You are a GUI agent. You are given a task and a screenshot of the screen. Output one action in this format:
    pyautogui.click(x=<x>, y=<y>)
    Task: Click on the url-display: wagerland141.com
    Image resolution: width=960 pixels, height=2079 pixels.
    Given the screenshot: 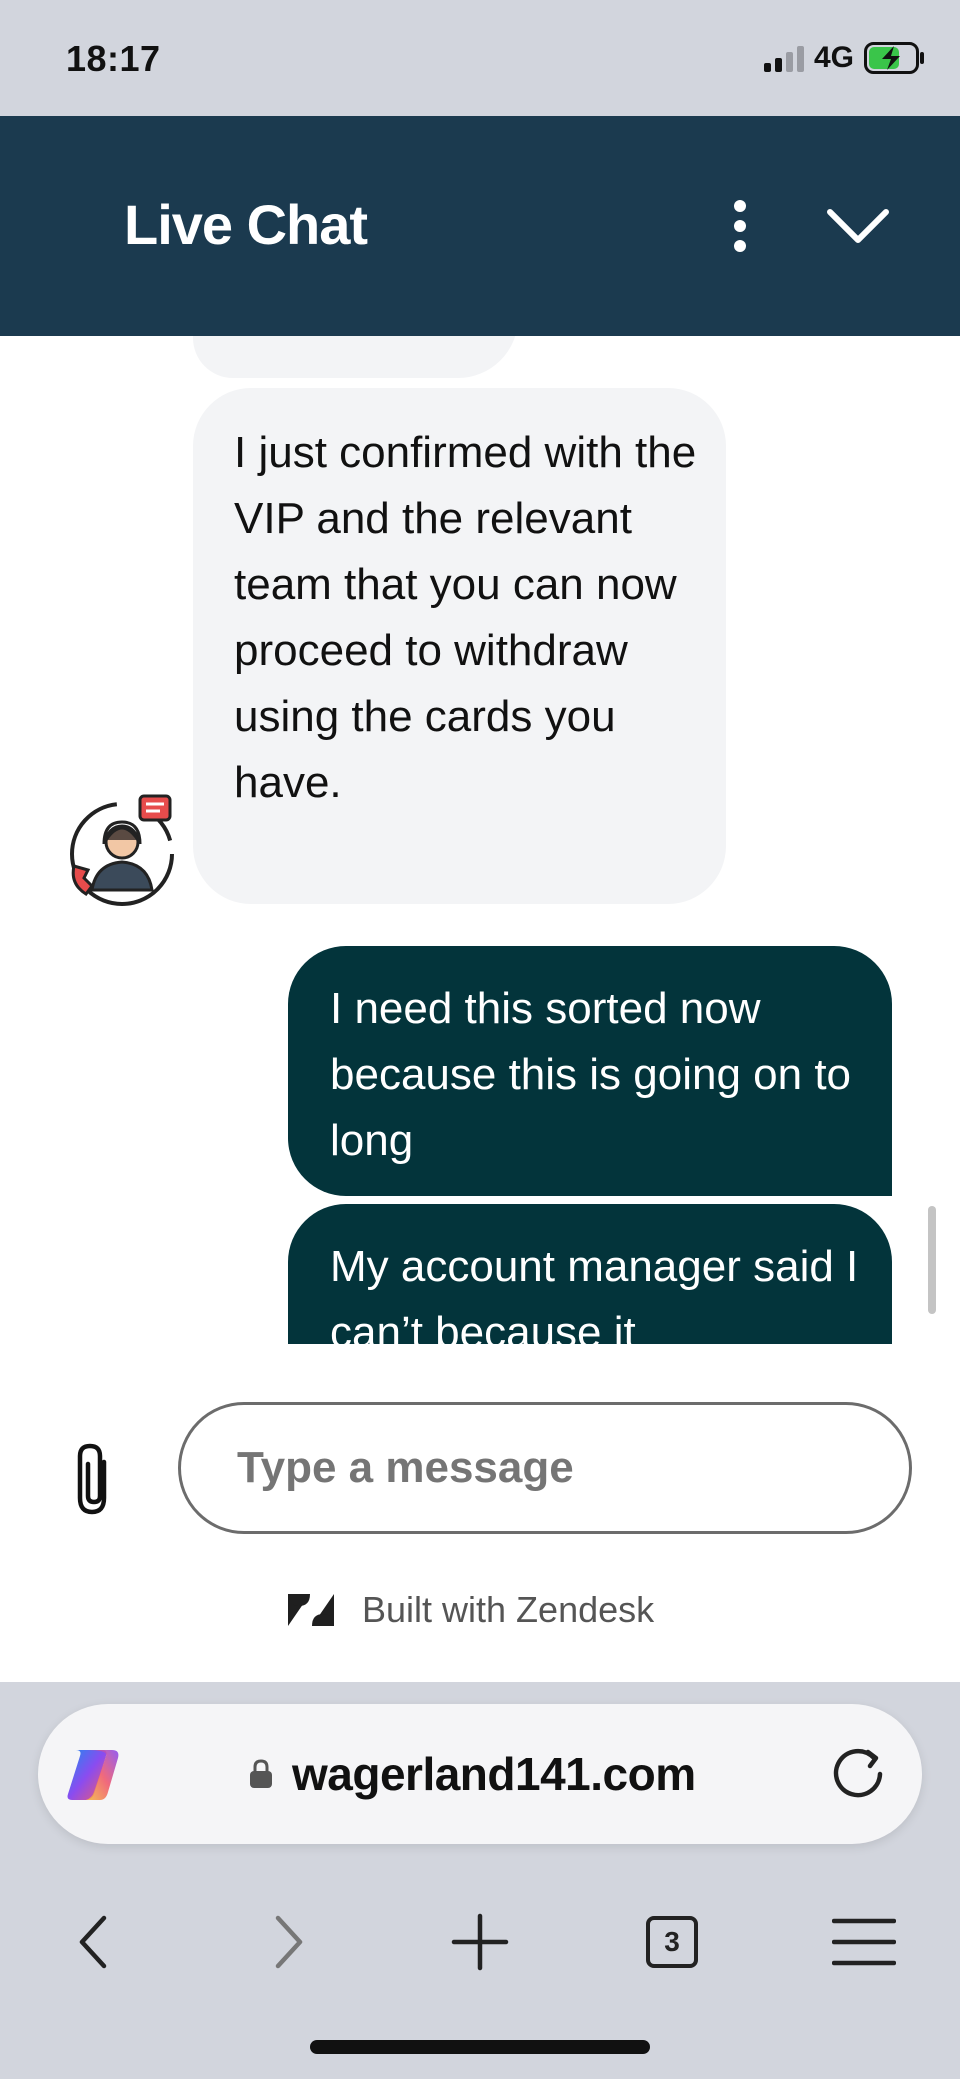 What is the action you would take?
    pyautogui.click(x=472, y=1774)
    